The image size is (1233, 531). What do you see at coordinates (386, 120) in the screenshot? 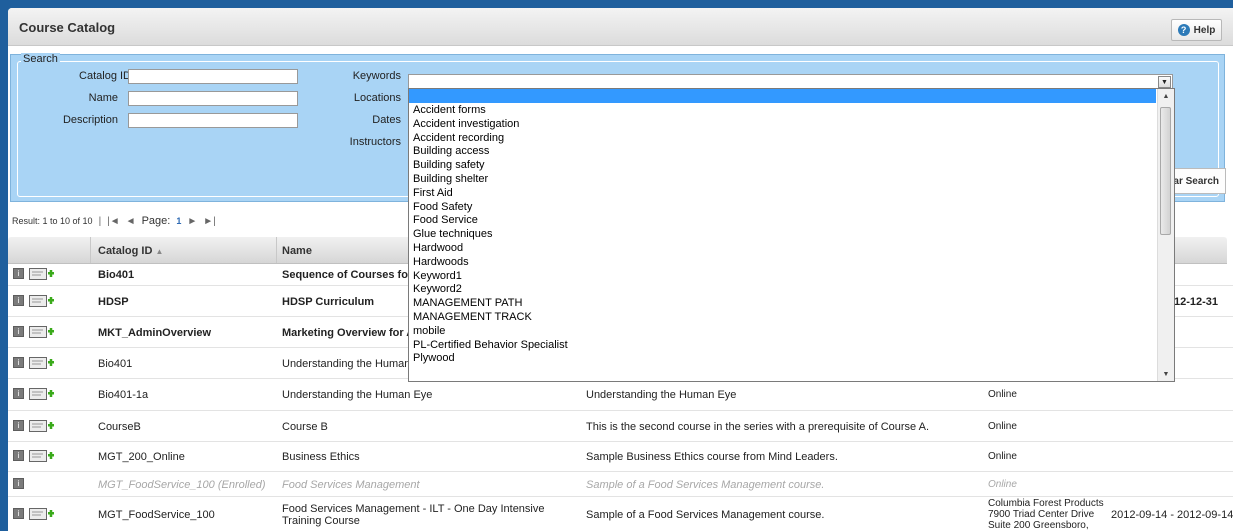
I see `dates-label: Dates` at bounding box center [386, 120].